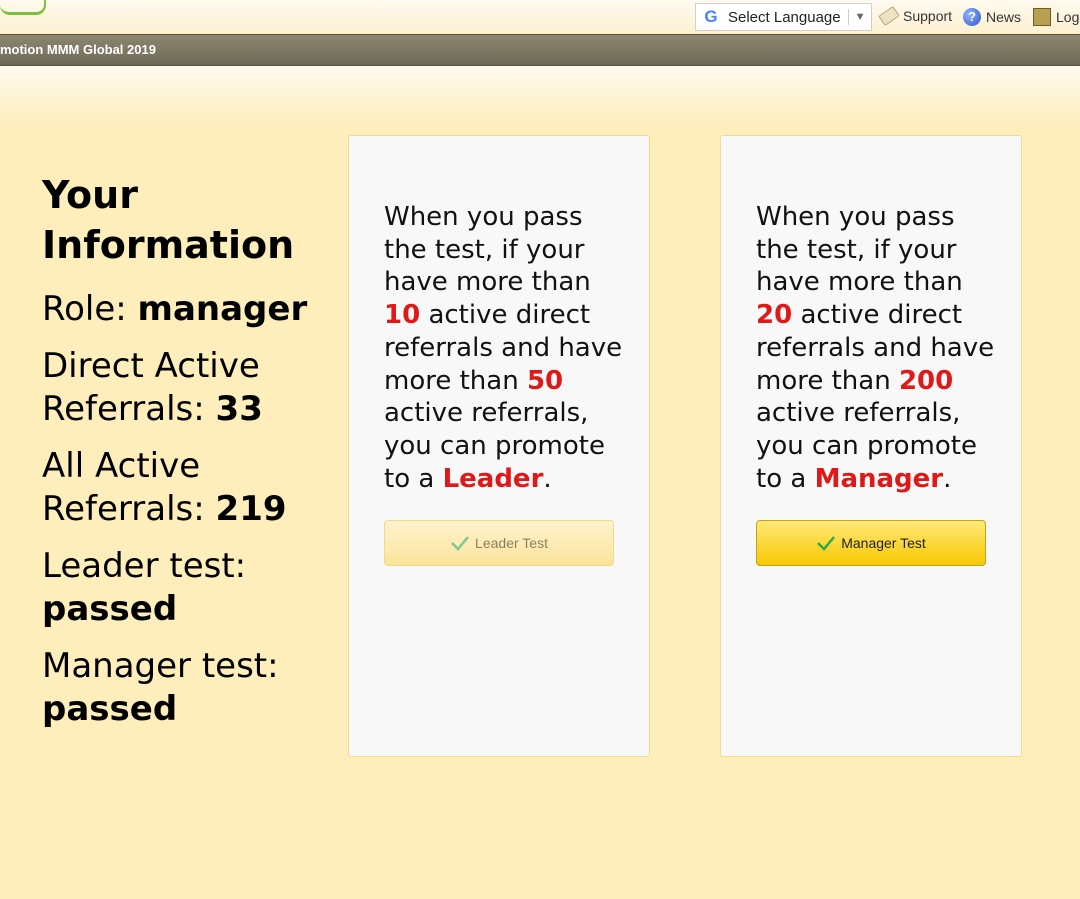  Describe the element at coordinates (860, 17) in the screenshot. I see `chevron-down-icon: ▼` at that location.